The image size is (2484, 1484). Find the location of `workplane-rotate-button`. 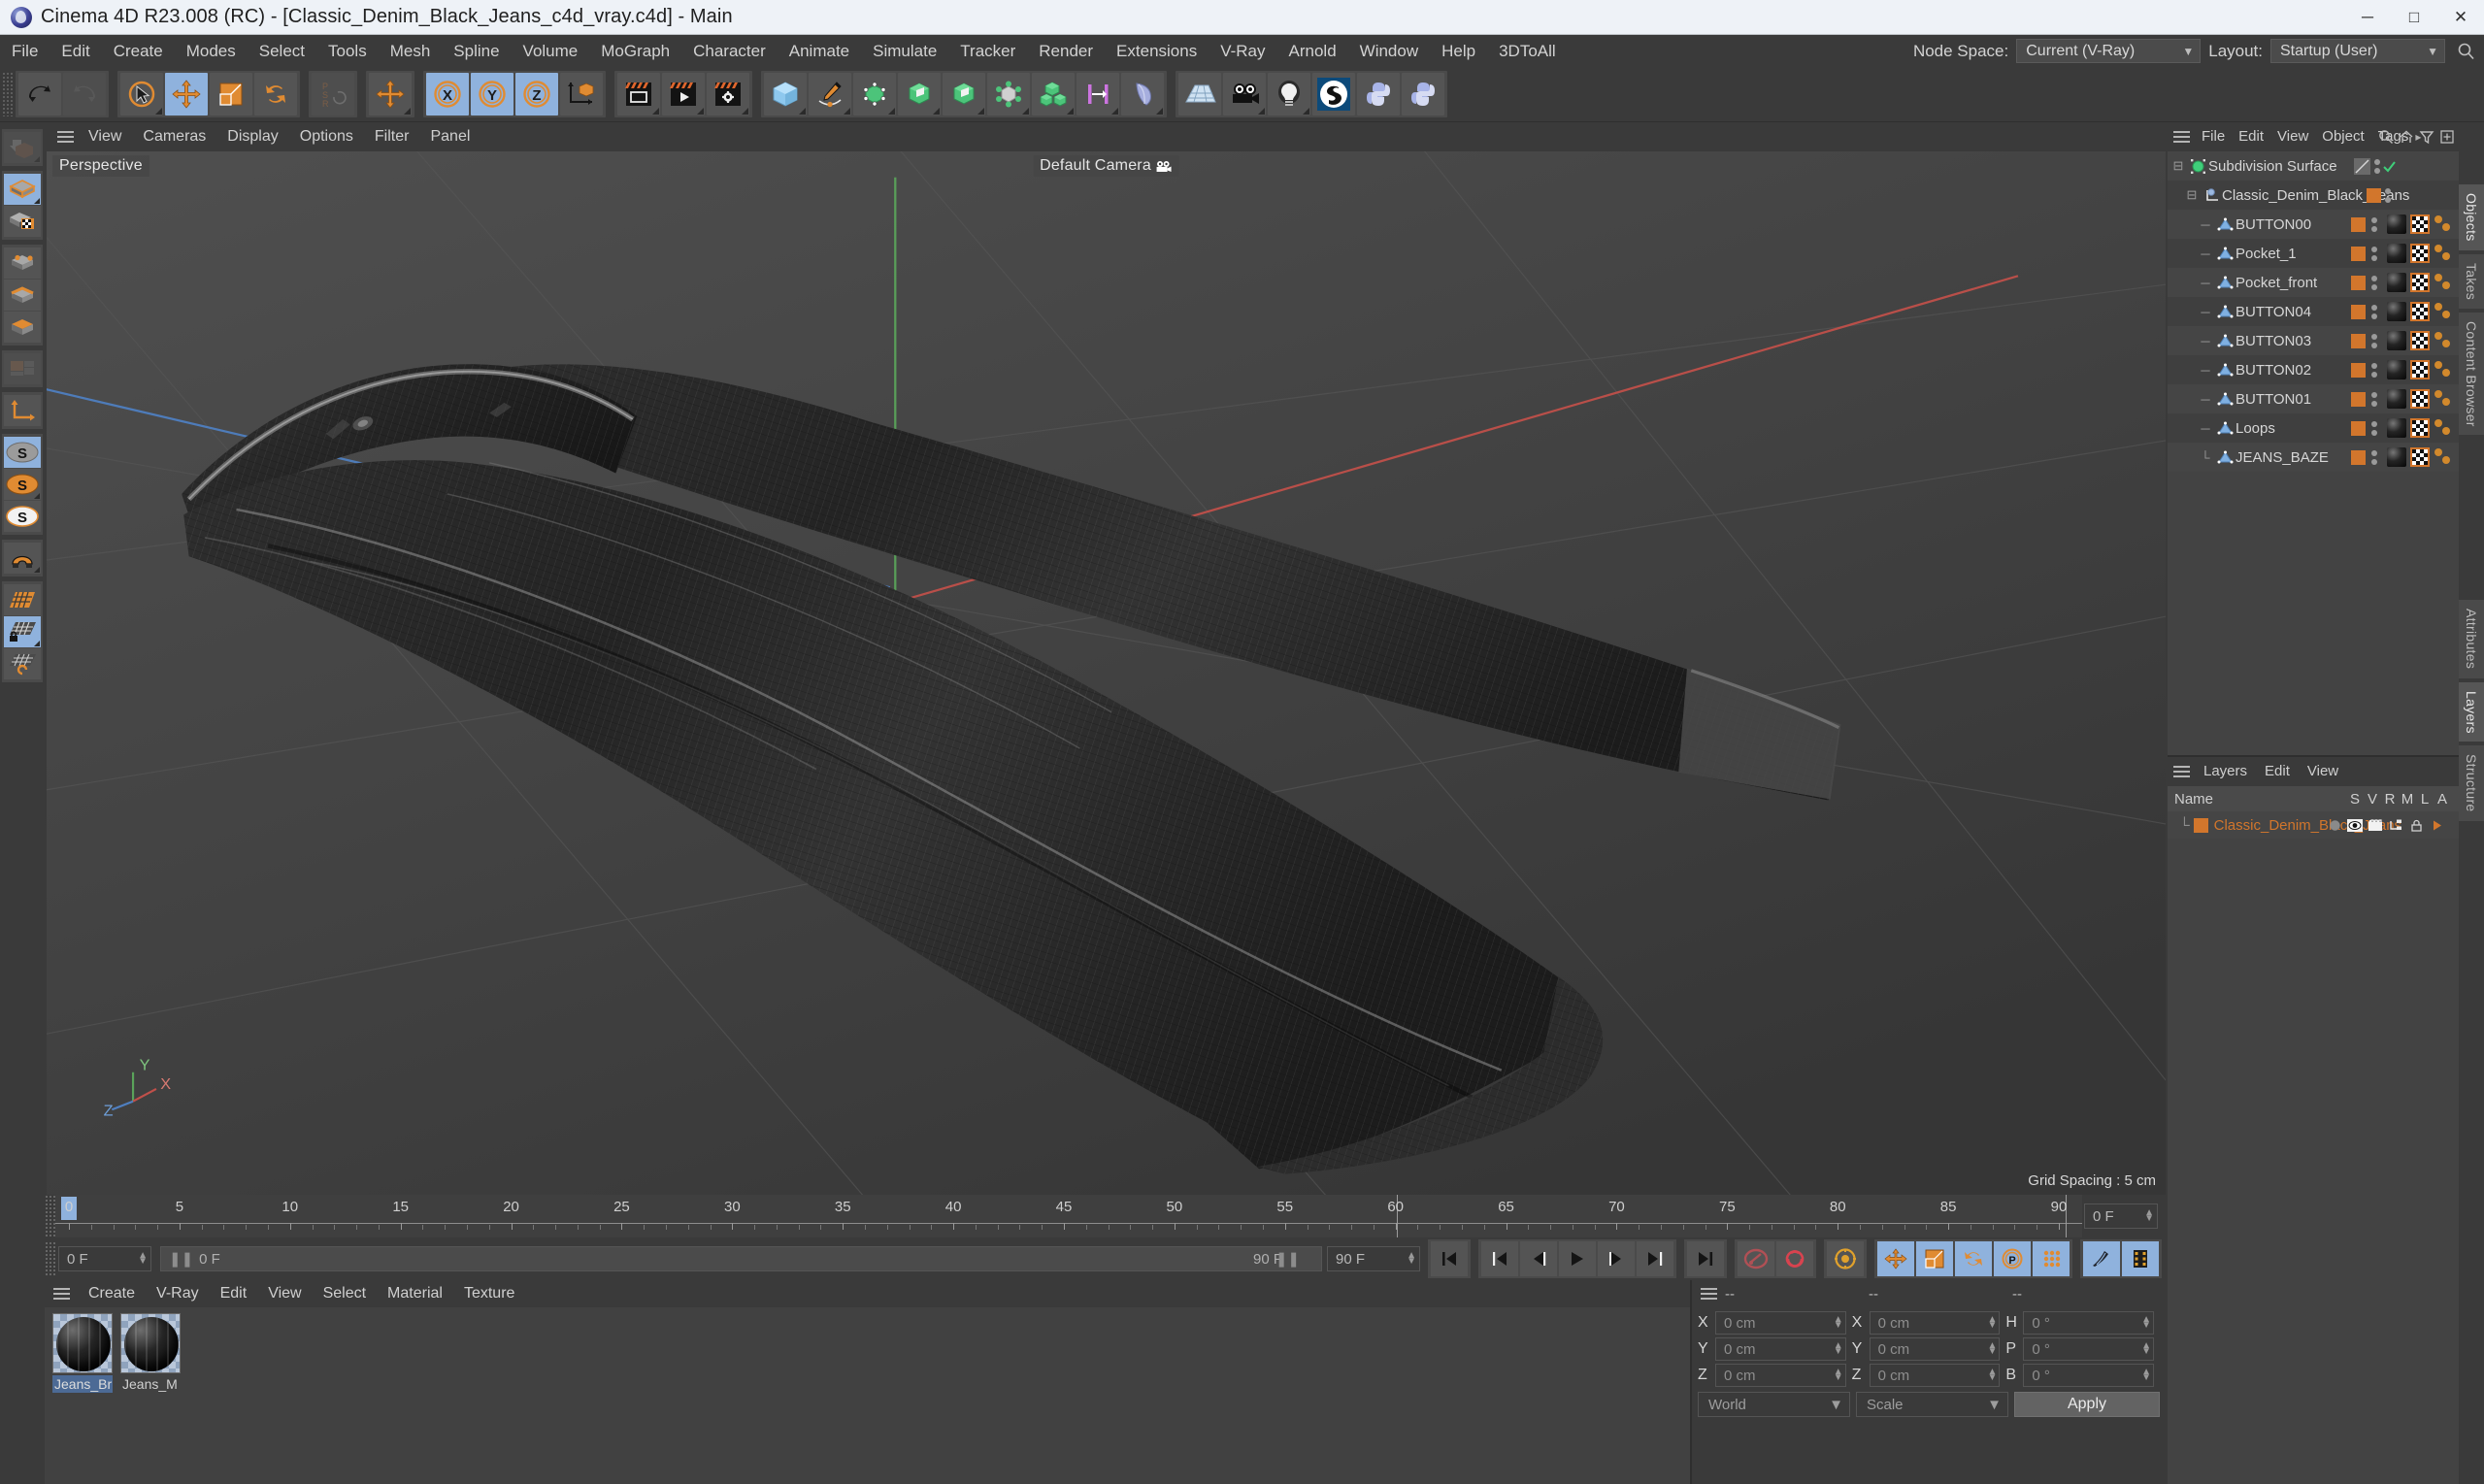

workplane-rotate-button is located at coordinates (22, 663).